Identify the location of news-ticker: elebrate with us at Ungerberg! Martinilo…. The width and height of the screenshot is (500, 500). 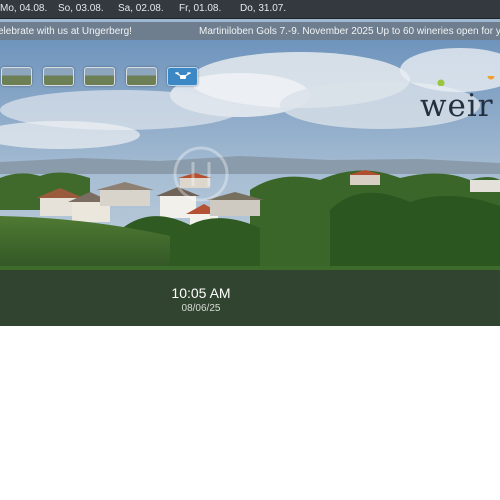
(250, 31).